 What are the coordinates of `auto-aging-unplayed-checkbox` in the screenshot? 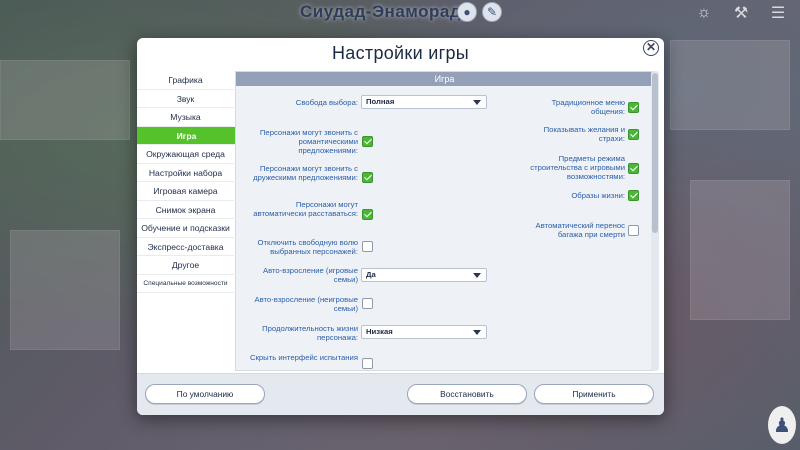 It's located at (367, 303).